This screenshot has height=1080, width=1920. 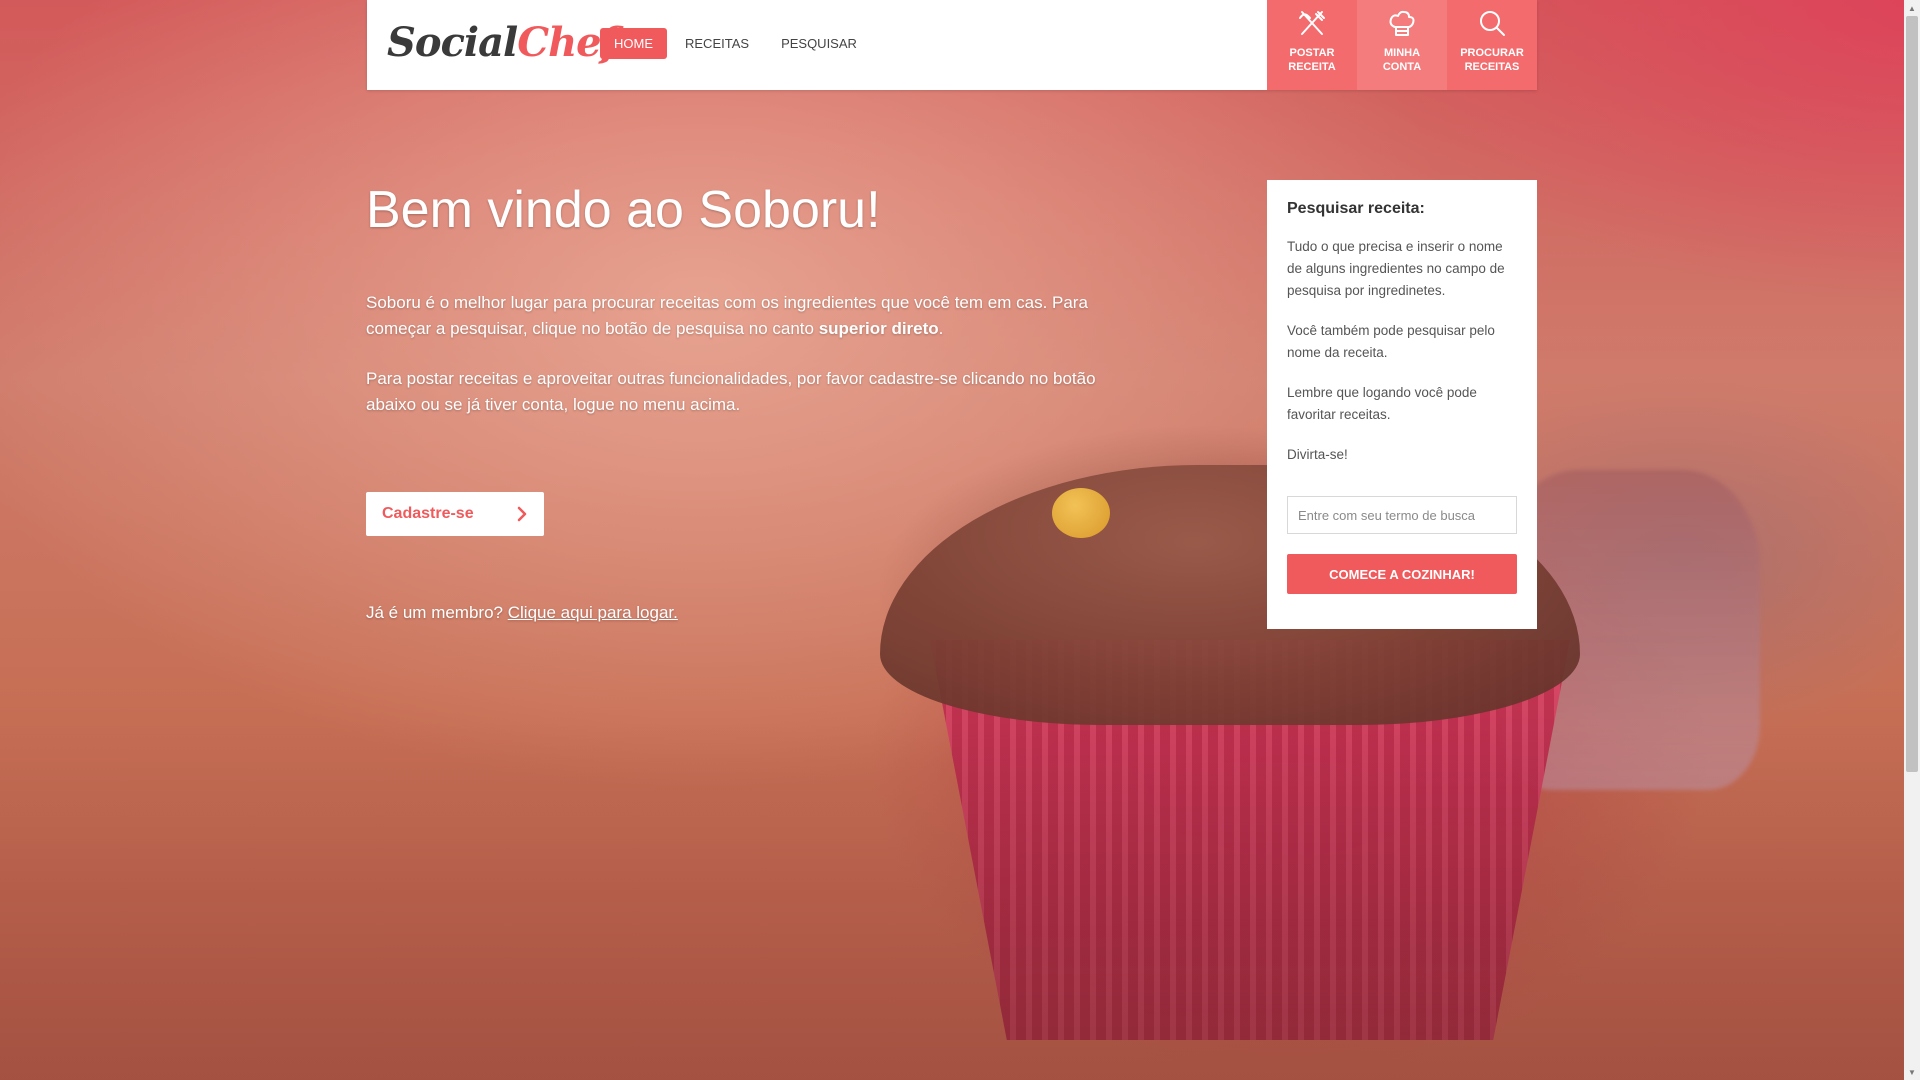 What do you see at coordinates (633, 43) in the screenshot?
I see `nav-home: HOME` at bounding box center [633, 43].